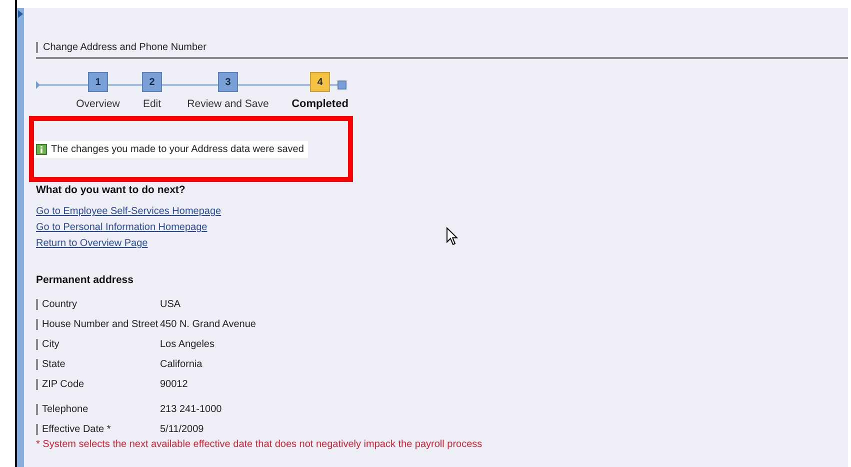 The height and width of the screenshot is (467, 851). I want to click on step-number: 3, so click(228, 82).